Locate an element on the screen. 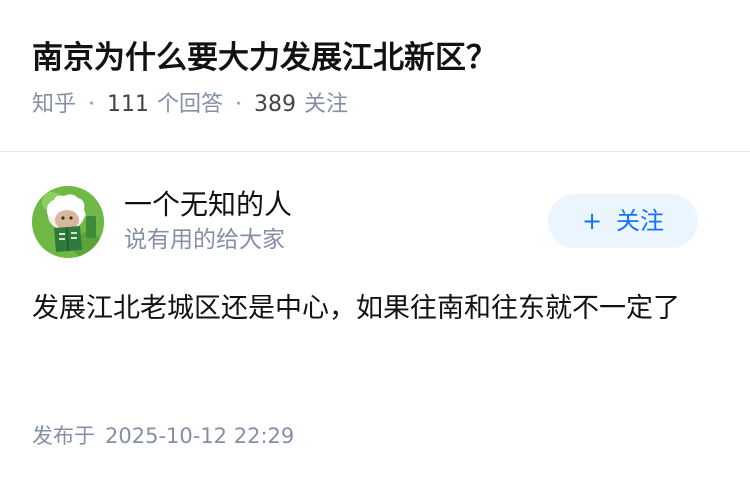 Image resolution: width=750 pixels, height=486 pixels. follower-count: 389 is located at coordinates (275, 104).